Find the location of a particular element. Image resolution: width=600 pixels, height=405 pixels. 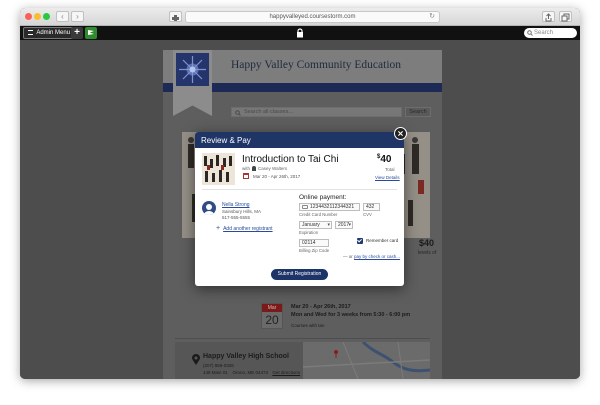

back-button: ‹ is located at coordinates (62, 16).